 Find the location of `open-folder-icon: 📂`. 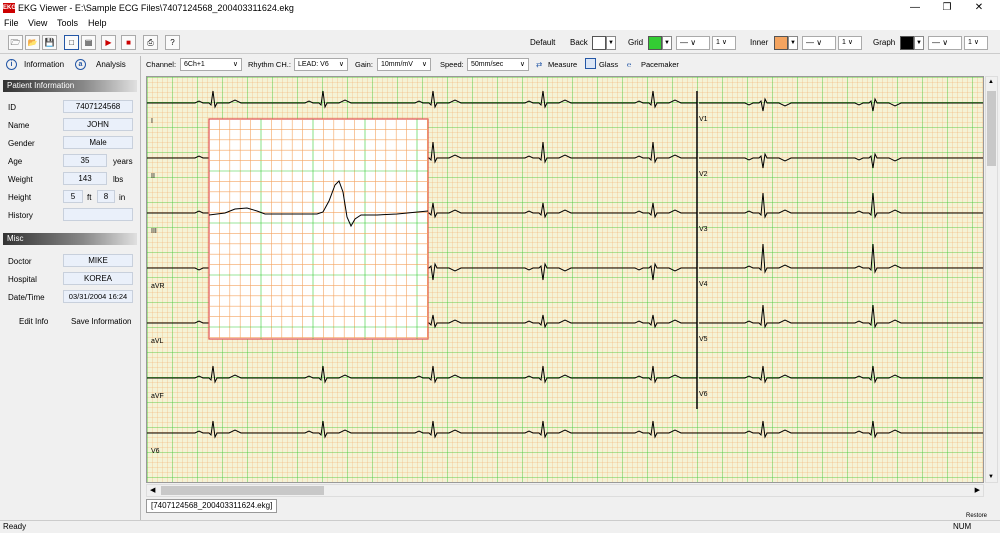

open-folder-icon: 📂 is located at coordinates (32, 42).